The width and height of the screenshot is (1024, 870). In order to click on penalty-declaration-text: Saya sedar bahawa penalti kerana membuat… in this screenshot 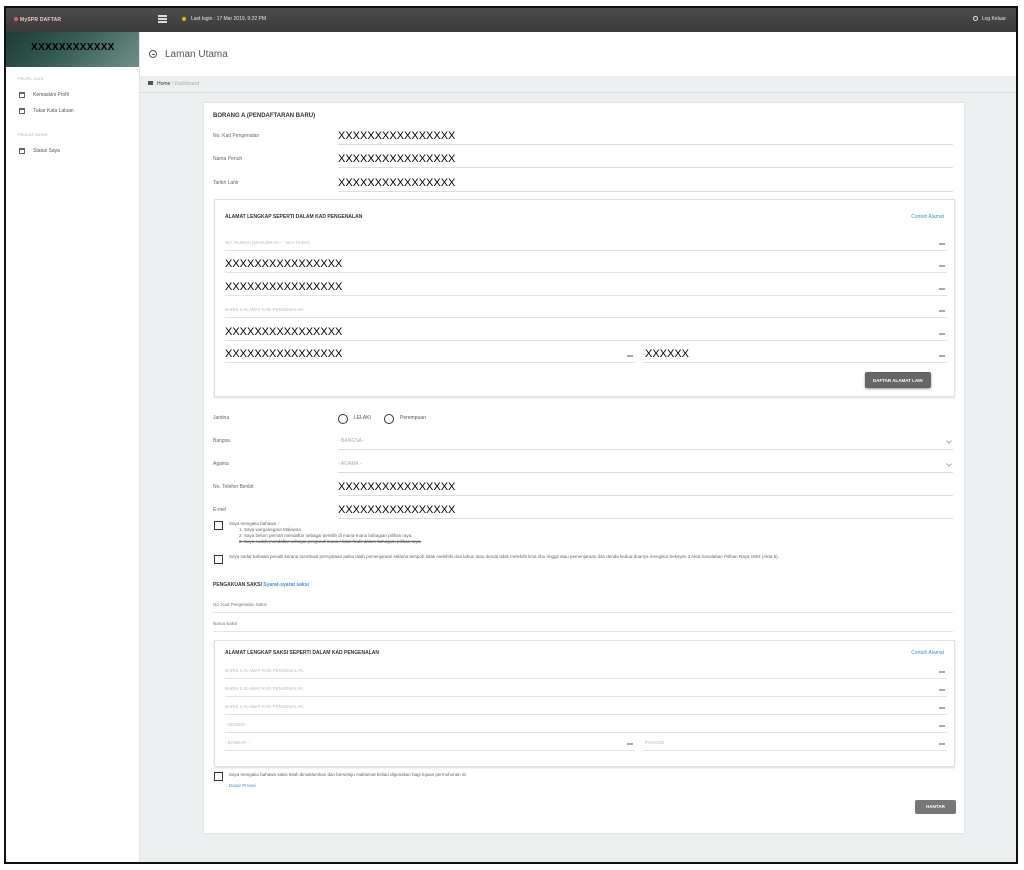, I will do `click(504, 556)`.